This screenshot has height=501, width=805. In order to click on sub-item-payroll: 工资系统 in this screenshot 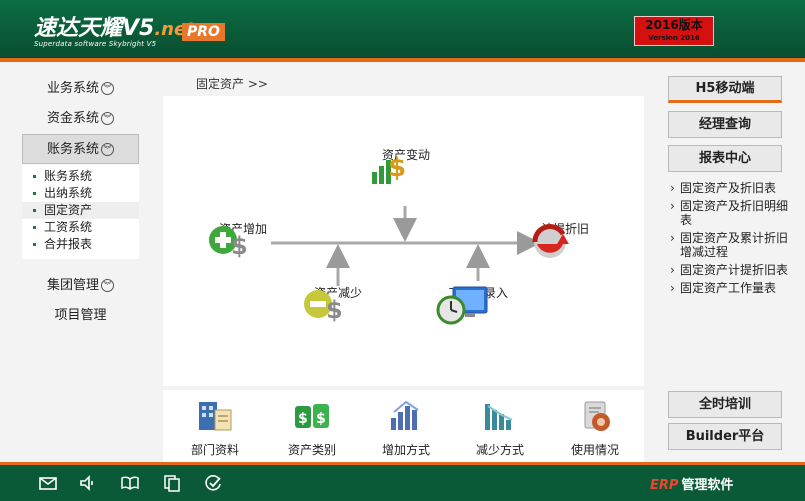, I will do `click(80, 227)`.